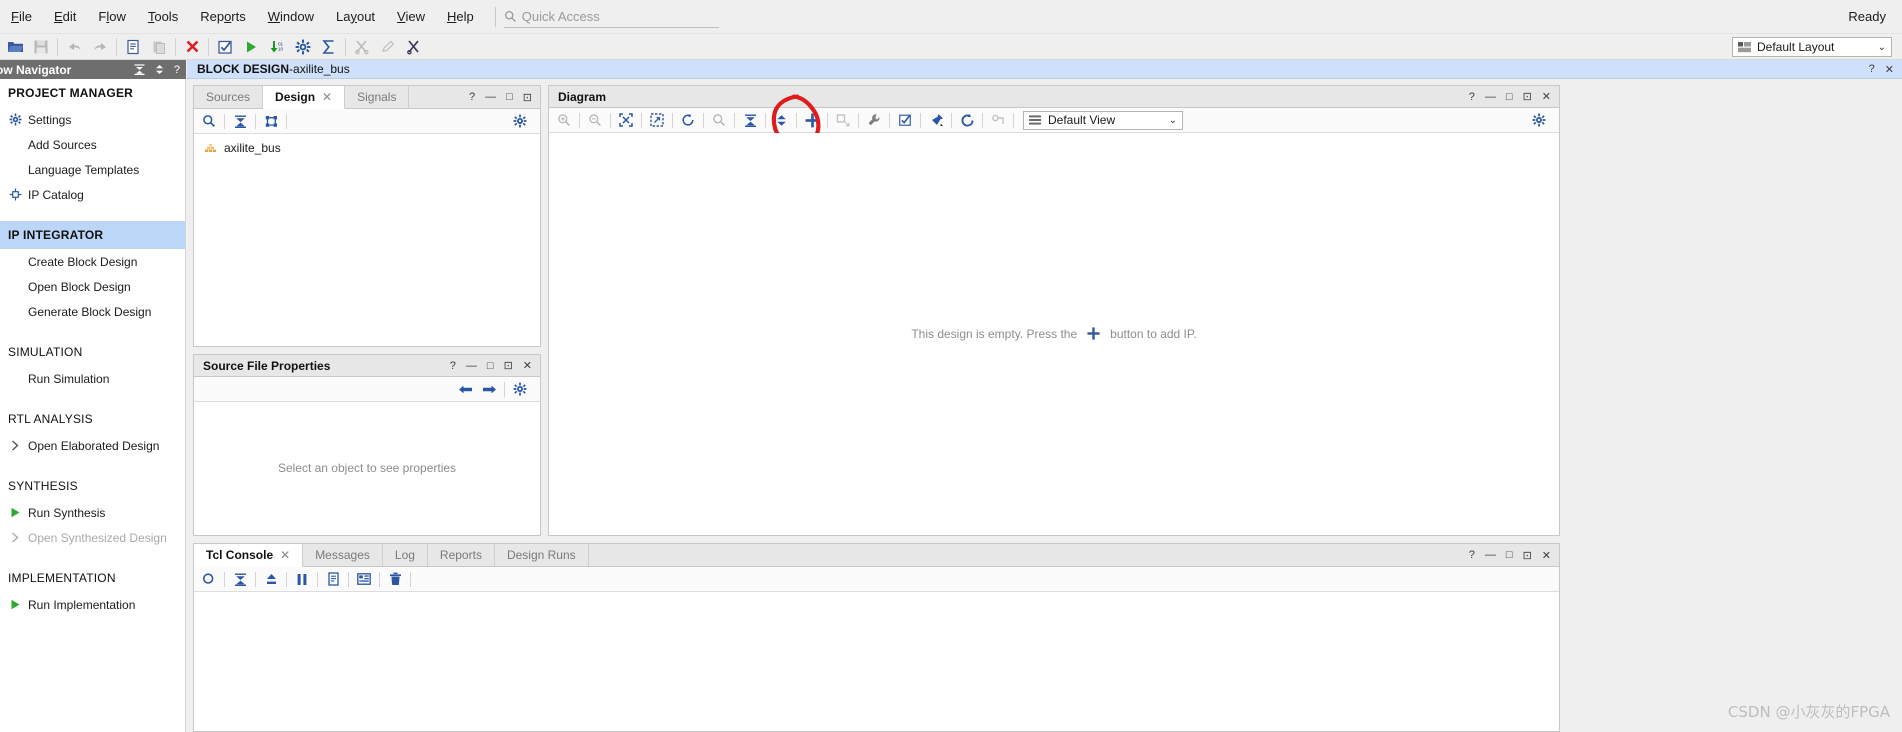 This screenshot has width=1902, height=732. What do you see at coordinates (461, 555) in the screenshot?
I see `tab-reports: Reports` at bounding box center [461, 555].